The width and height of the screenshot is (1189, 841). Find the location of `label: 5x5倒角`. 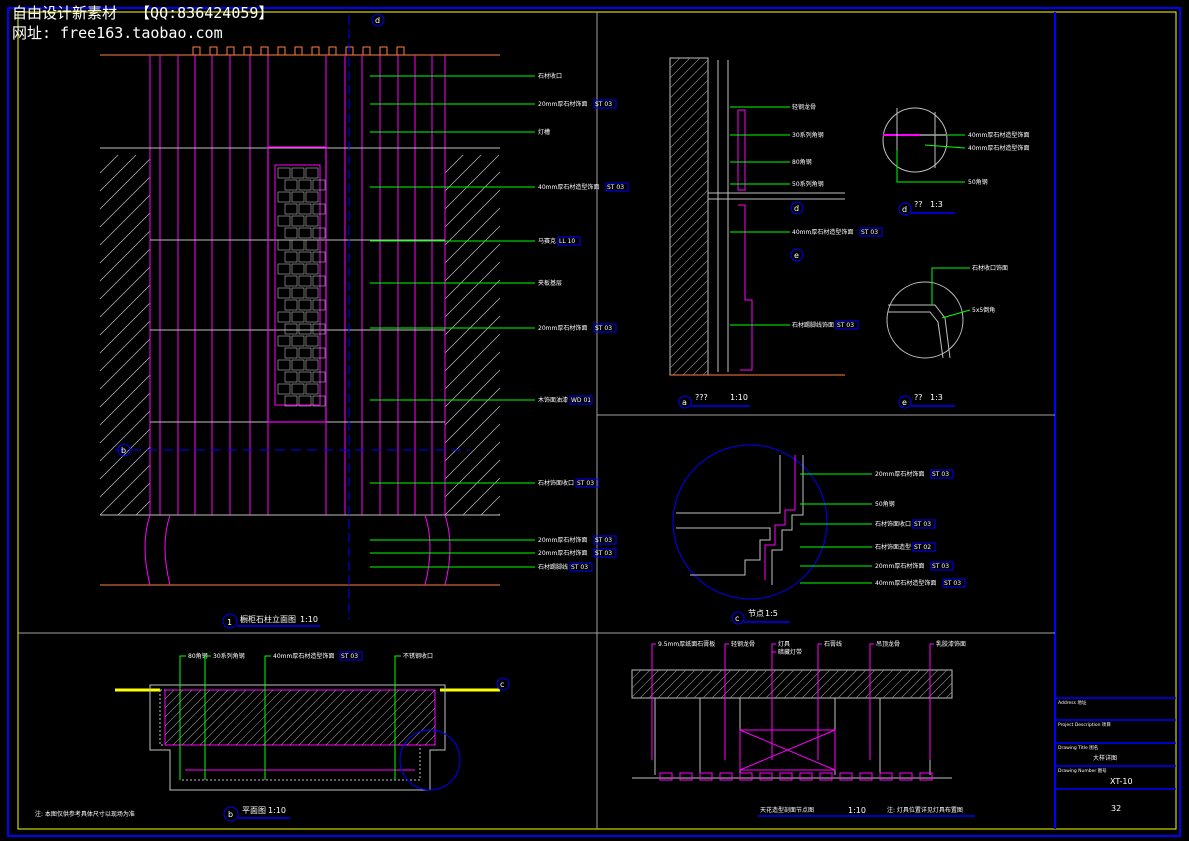

label: 5x5倒角 is located at coordinates (983, 310).